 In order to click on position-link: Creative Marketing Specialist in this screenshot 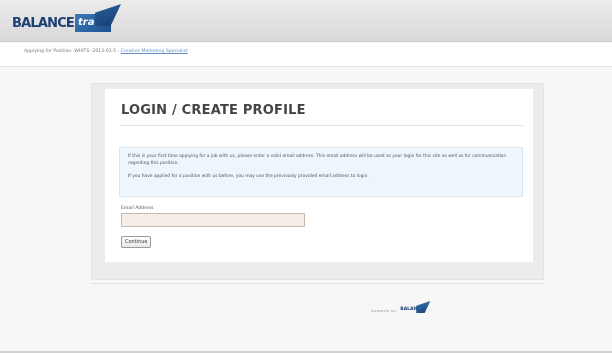, I will do `click(154, 51)`.